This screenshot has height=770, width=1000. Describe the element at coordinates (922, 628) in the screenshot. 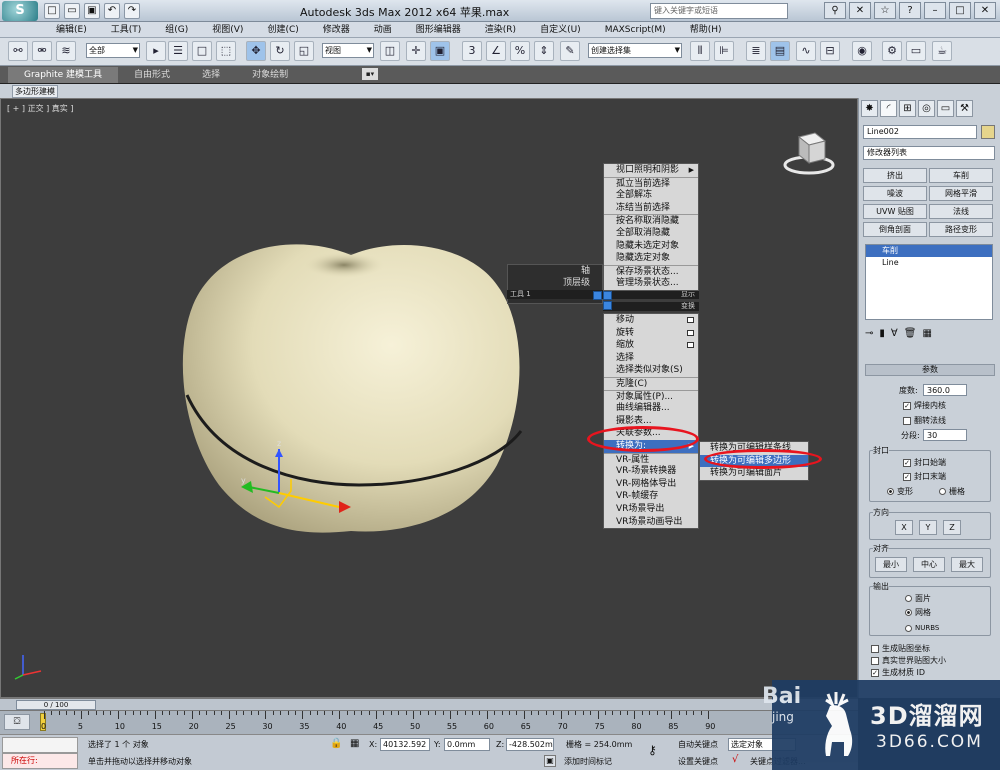

I see `output-nurbs-radio: NURBS` at that location.